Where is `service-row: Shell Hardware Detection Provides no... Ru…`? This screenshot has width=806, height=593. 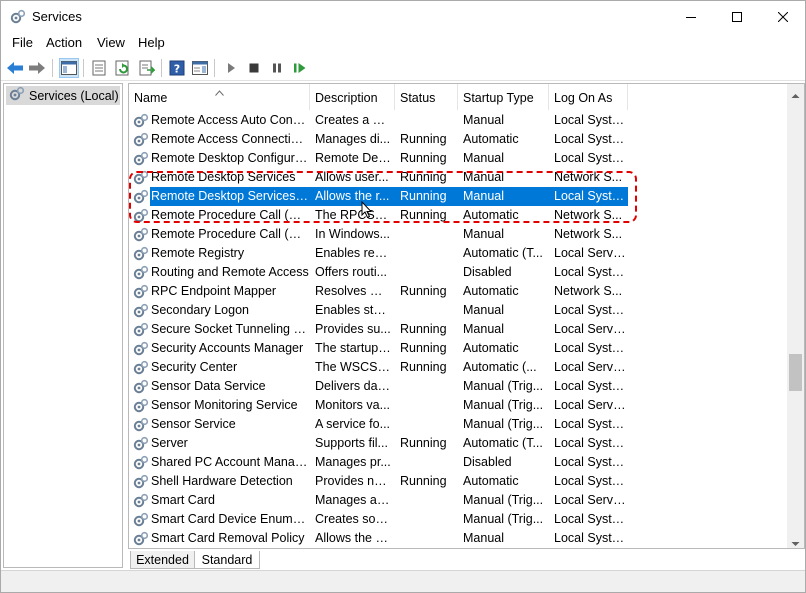 service-row: Shell Hardware Detection Provides no... Ru… is located at coordinates (379, 481).